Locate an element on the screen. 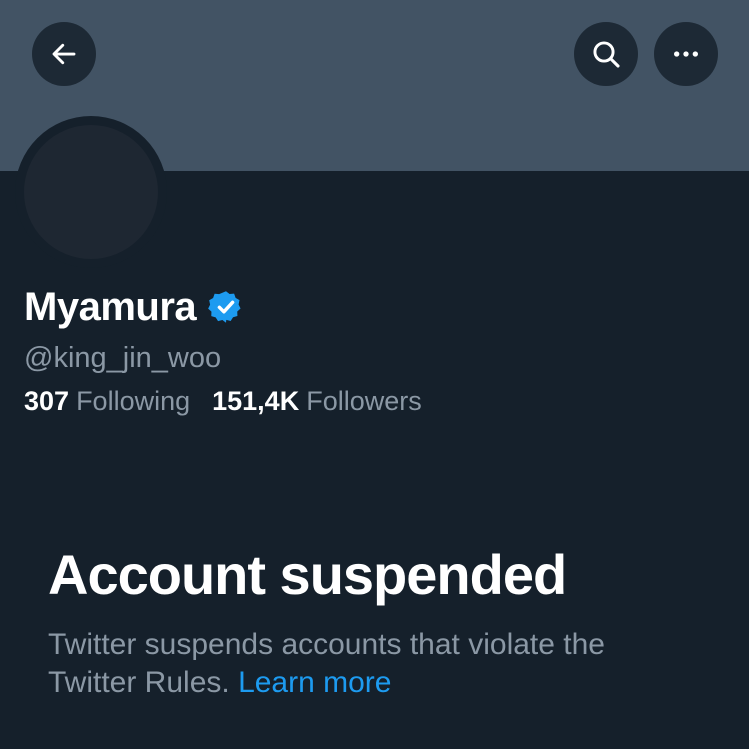 The height and width of the screenshot is (749, 749). followers-link: 151,4K Followers is located at coordinates (317, 401).